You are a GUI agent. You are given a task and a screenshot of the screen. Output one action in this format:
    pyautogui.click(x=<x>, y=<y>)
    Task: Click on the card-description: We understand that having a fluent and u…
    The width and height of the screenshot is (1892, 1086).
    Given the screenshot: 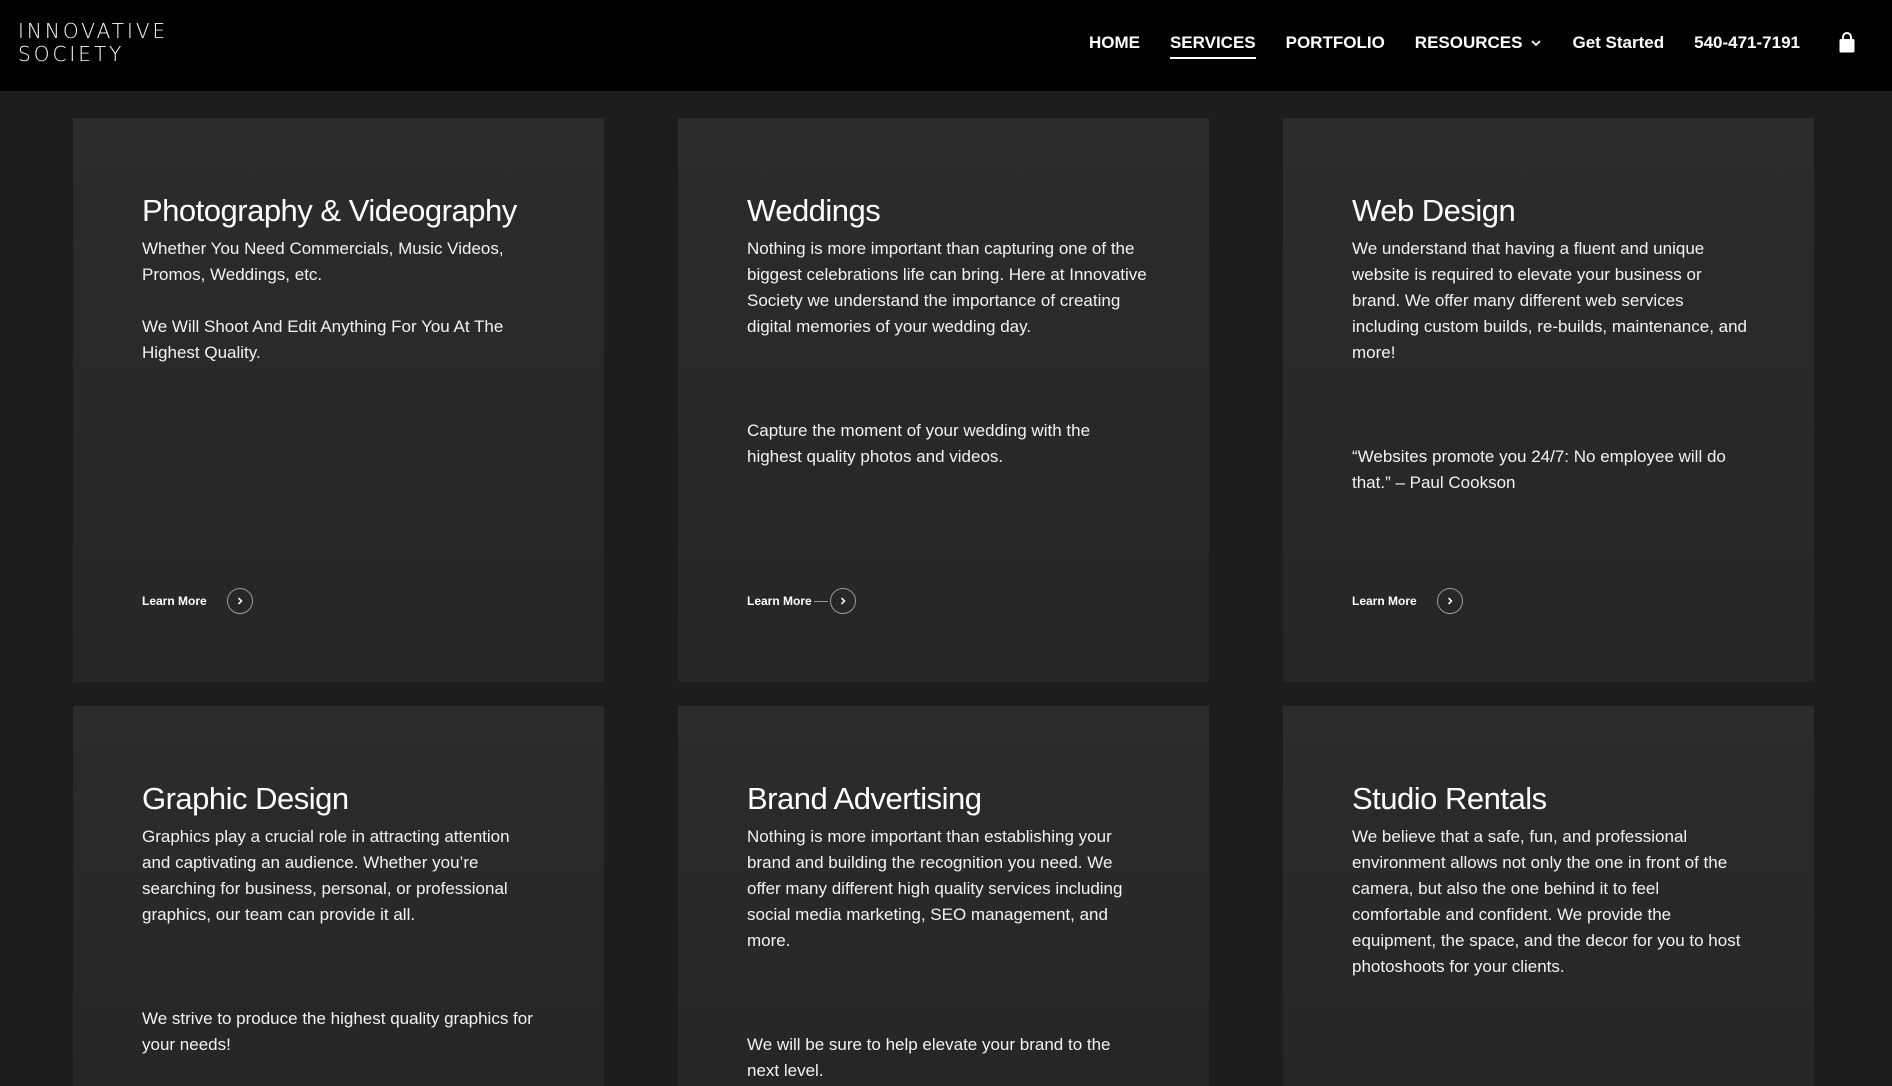 What is the action you would take?
    pyautogui.click(x=1550, y=300)
    